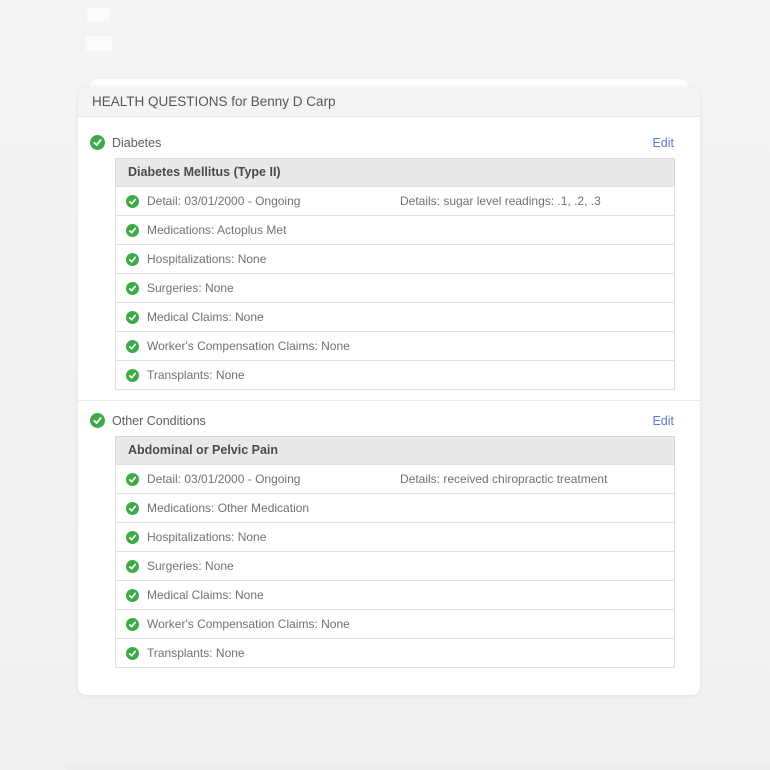  What do you see at coordinates (214, 101) in the screenshot?
I see `page-title: HEALTH QUESTIONS for Benny D Carp` at bounding box center [214, 101].